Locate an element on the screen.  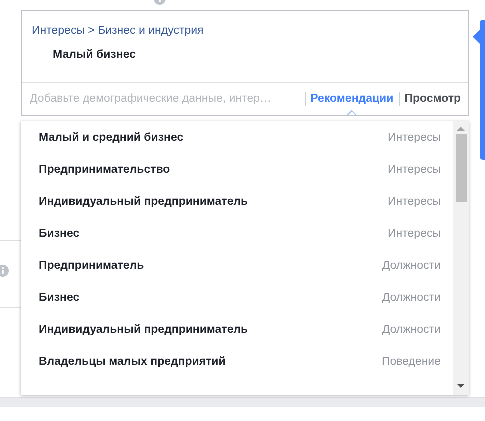
suggestion-item: Бизнес Интересы is located at coordinates (237, 234).